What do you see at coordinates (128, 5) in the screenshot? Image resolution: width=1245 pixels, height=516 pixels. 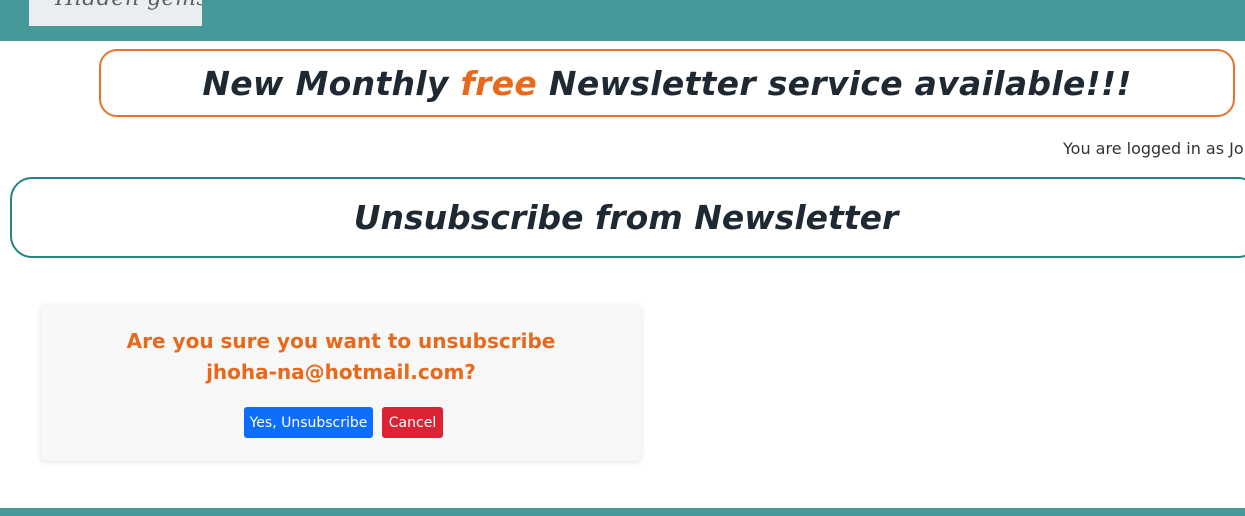 I see `logo-text: Hidden gems` at bounding box center [128, 5].